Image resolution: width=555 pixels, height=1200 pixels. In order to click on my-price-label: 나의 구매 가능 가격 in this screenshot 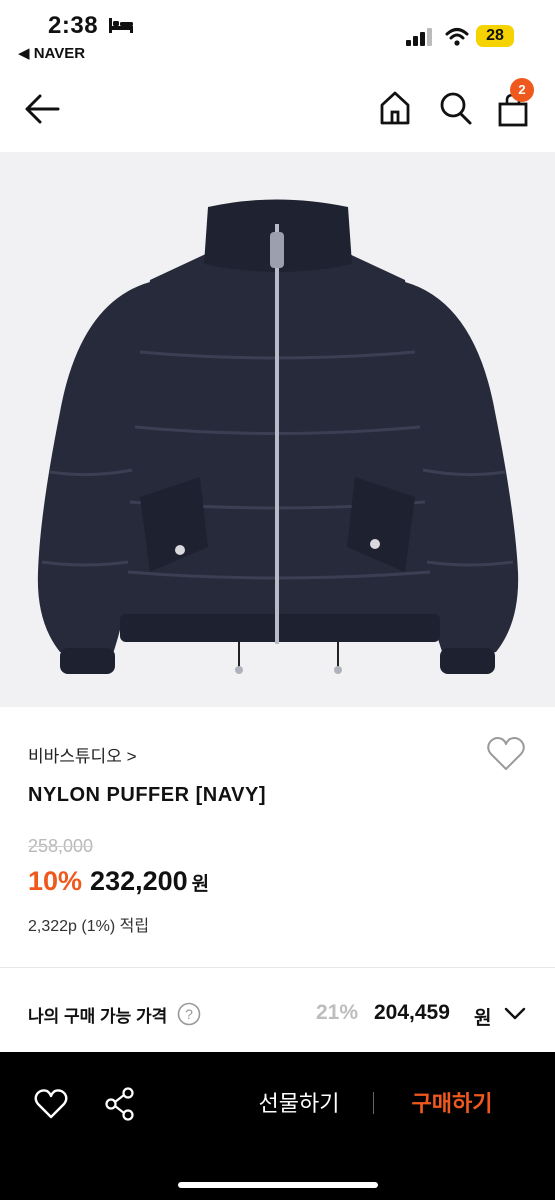, I will do `click(98, 1016)`.